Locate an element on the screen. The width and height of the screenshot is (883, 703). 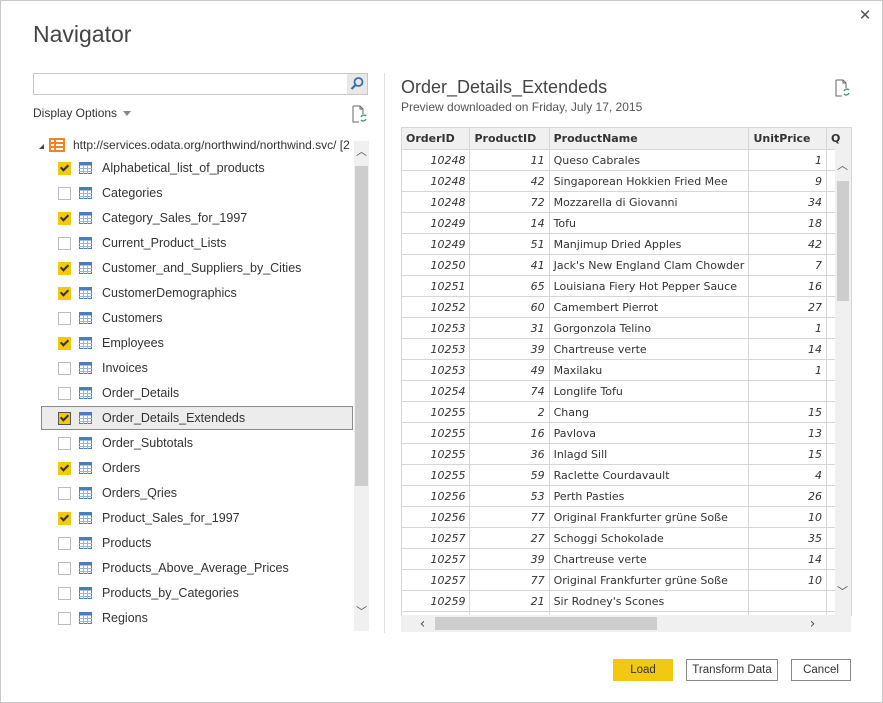
search-button is located at coordinates (357, 84).